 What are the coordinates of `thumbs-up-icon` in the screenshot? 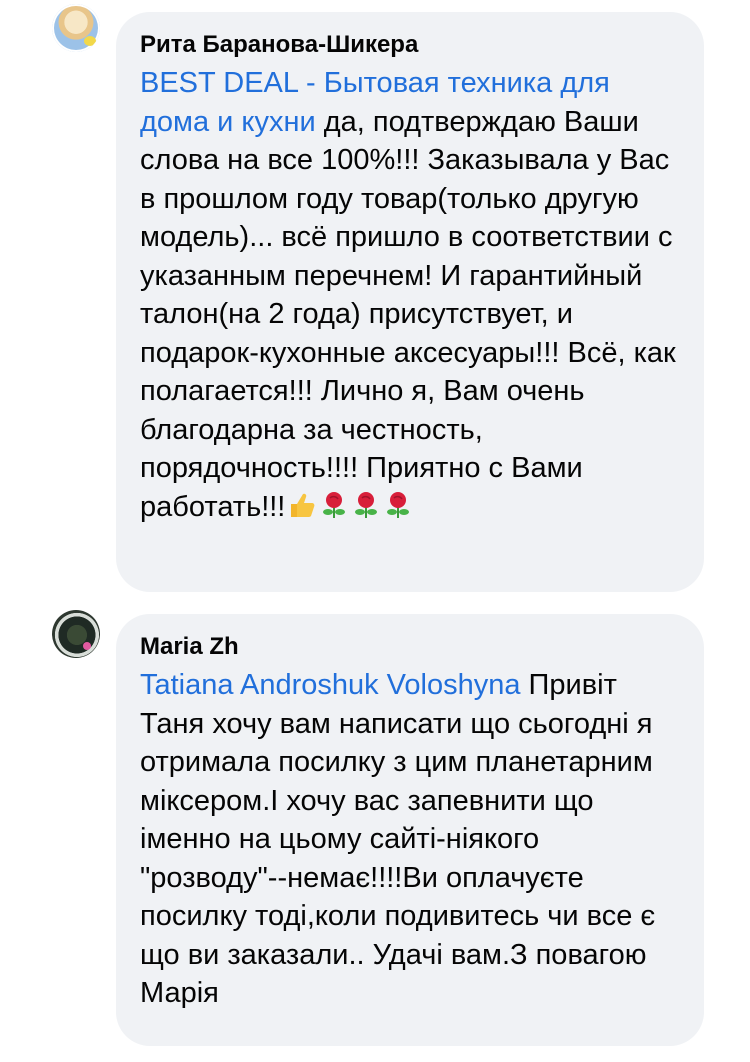 It's located at (302, 505).